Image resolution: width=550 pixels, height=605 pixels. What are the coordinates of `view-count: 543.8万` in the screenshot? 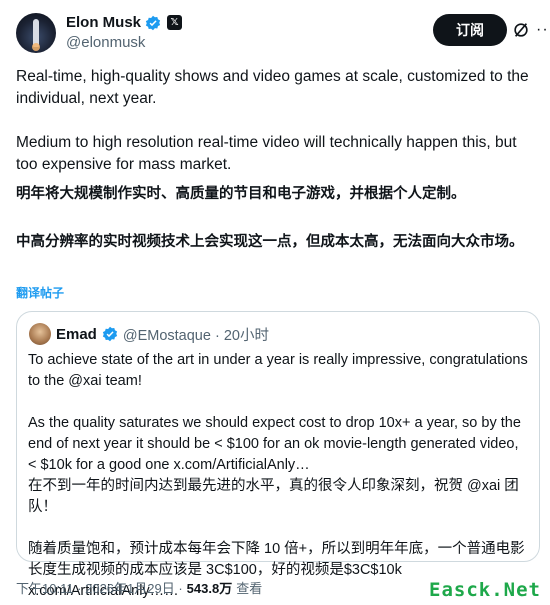 It's located at (209, 588).